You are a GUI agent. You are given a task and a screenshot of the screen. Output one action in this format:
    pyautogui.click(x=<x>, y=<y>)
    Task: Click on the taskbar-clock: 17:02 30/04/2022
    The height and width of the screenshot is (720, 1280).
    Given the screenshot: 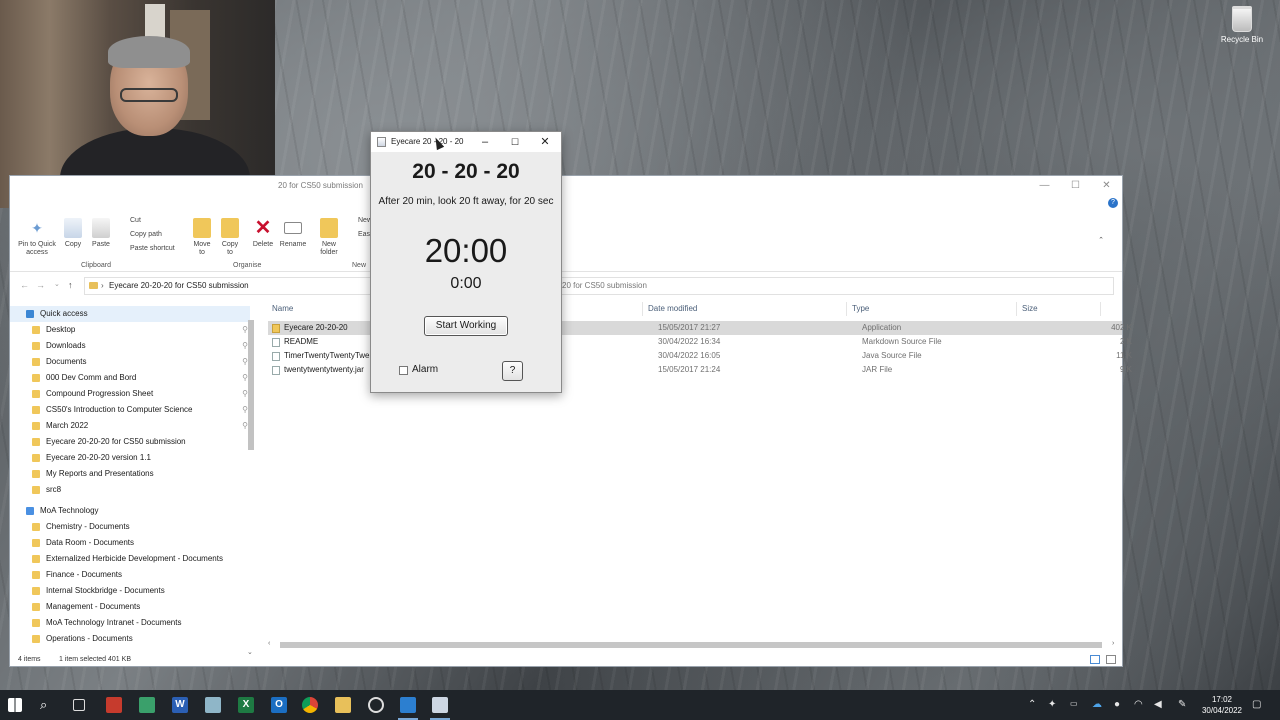 What is the action you would take?
    pyautogui.click(x=1222, y=705)
    